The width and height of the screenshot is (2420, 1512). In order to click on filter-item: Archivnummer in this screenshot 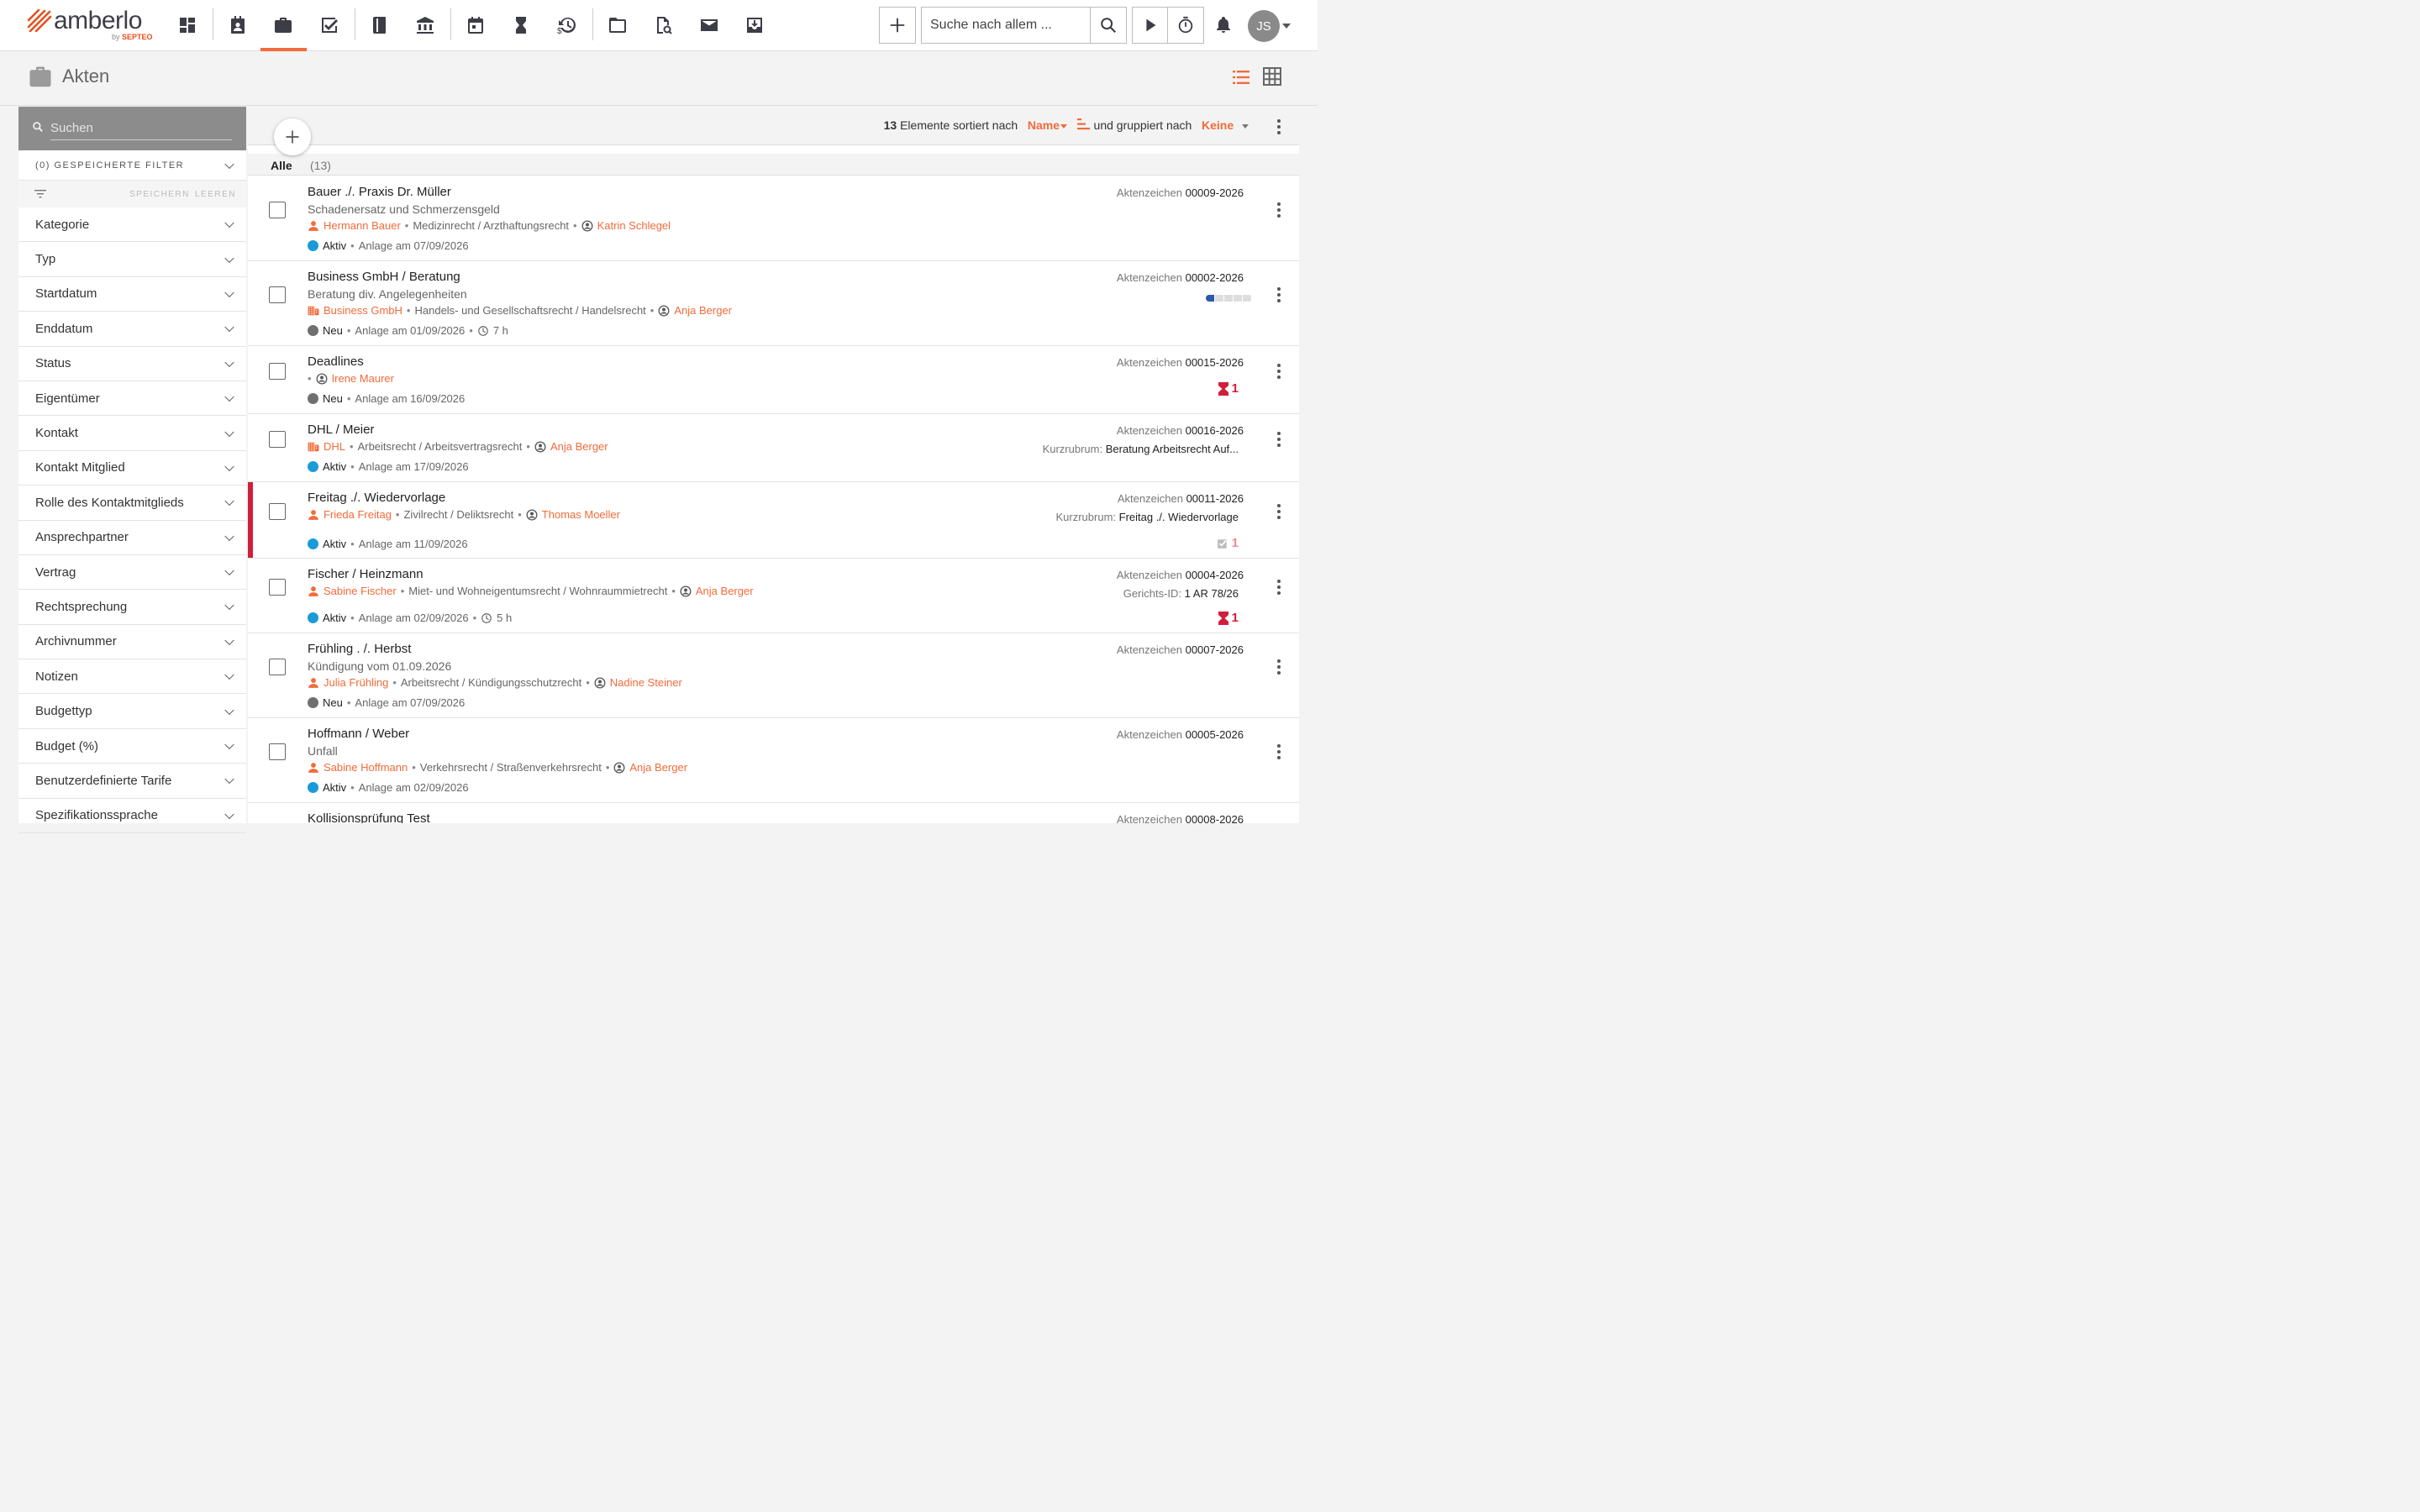, I will do `click(132, 642)`.